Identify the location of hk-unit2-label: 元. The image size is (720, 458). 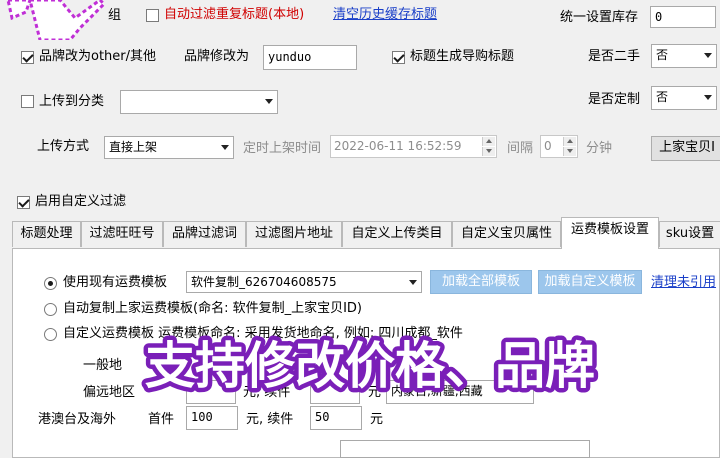
(377, 419).